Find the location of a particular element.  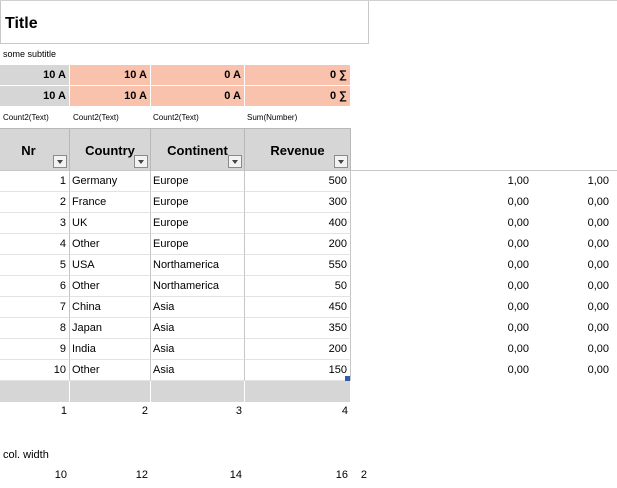

page-title: Title is located at coordinates (21, 23).